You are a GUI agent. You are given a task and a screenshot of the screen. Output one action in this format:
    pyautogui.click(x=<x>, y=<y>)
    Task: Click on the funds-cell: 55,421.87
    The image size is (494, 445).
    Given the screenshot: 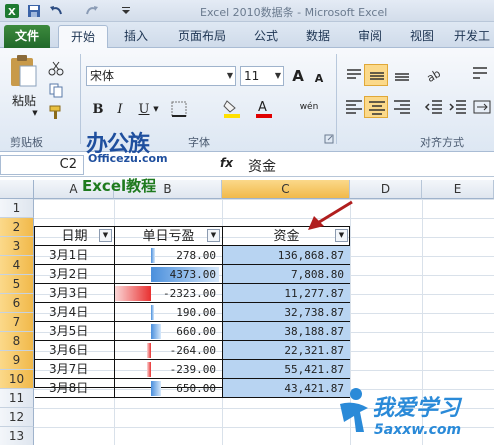 What is the action you would take?
    pyautogui.click(x=286, y=369)
    